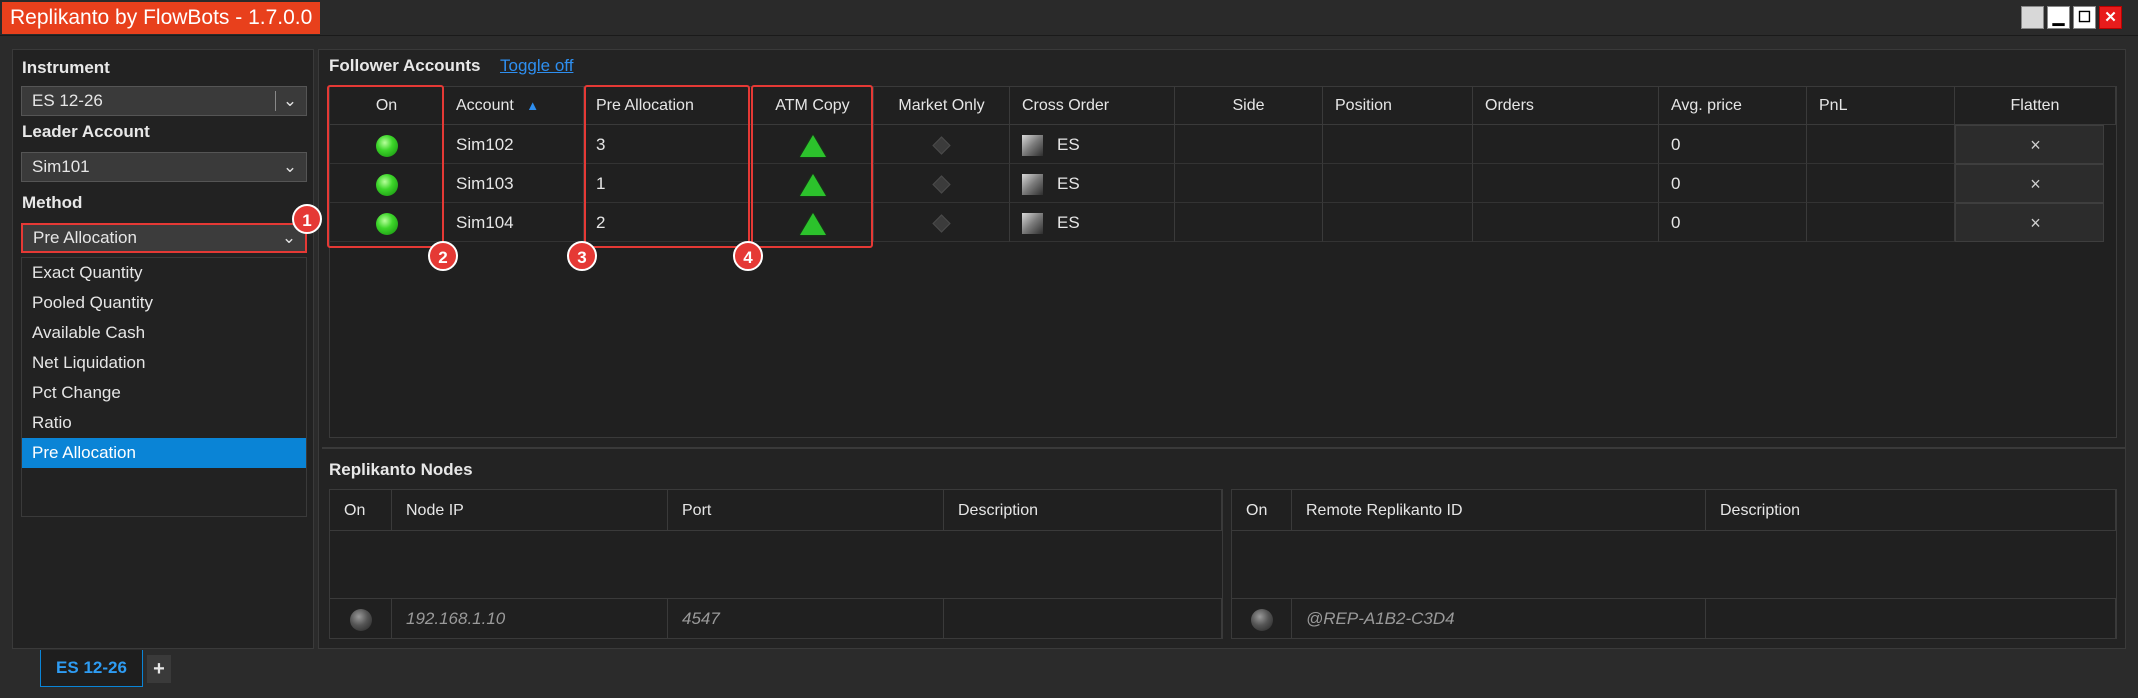 Image resolution: width=2138 pixels, height=698 pixels. Describe the element at coordinates (1398, 106) in the screenshot. I see `column-header-position: Position` at that location.